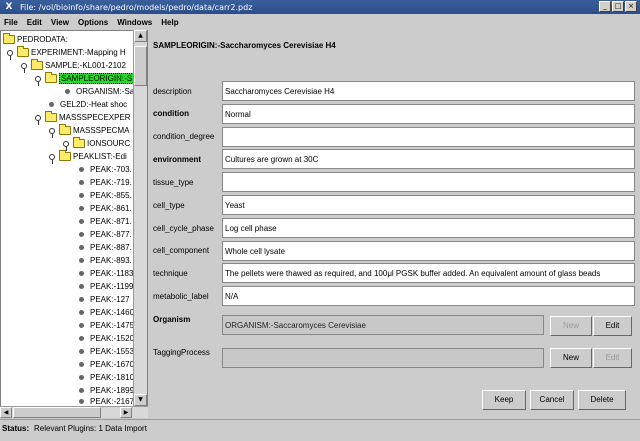  What do you see at coordinates (105, 247) in the screenshot?
I see `tree-node: PEAK:-887.` at bounding box center [105, 247].